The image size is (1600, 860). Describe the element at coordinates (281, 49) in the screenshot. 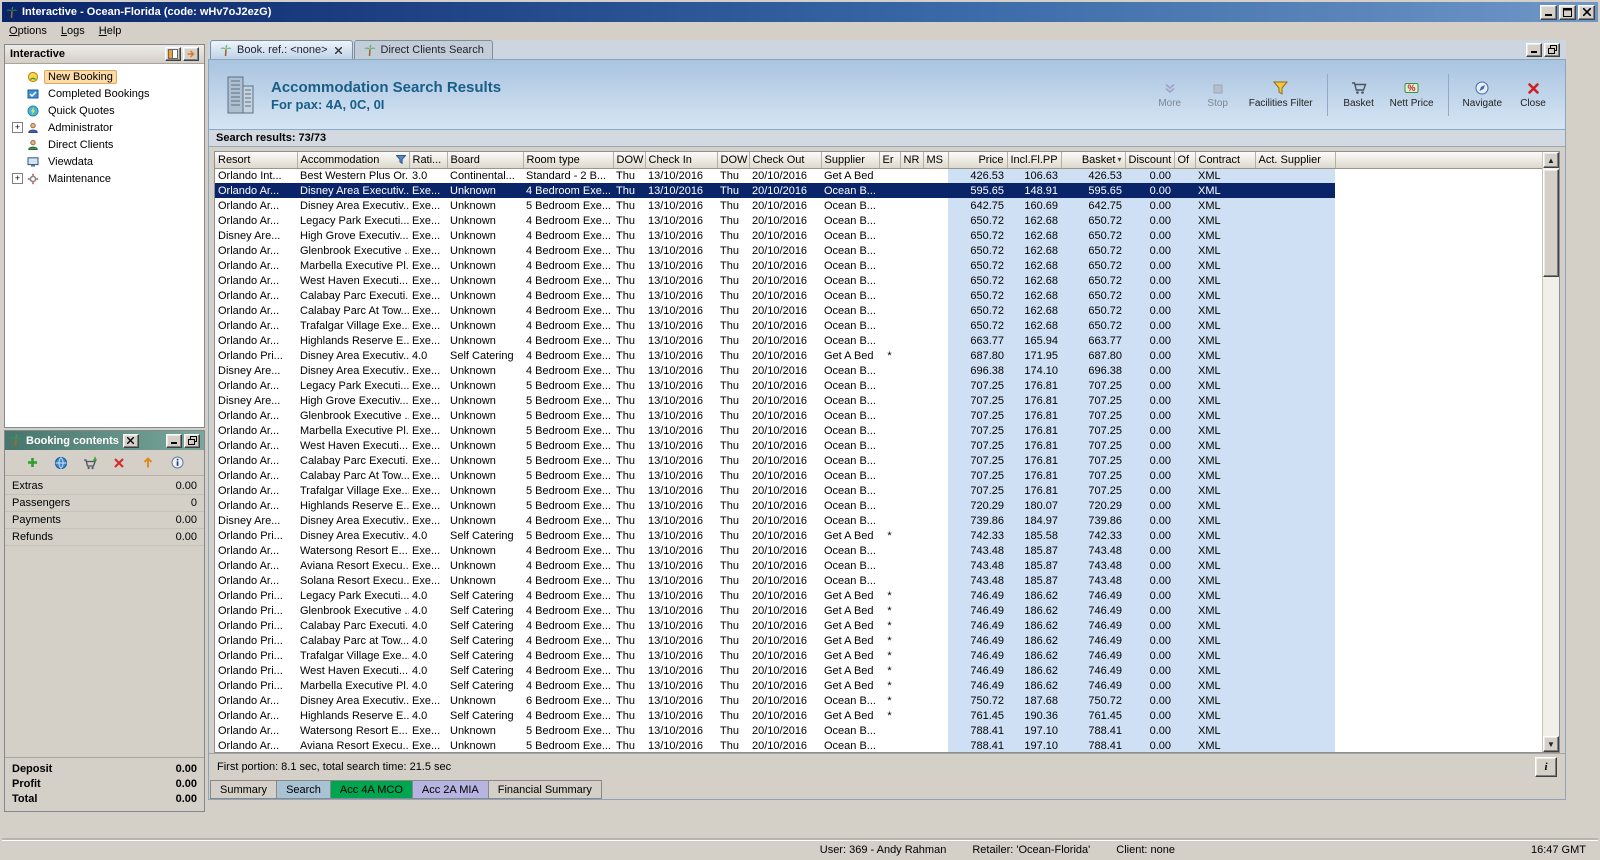

I see `tab-book-ref-none: Book. ref.: <none>` at that location.